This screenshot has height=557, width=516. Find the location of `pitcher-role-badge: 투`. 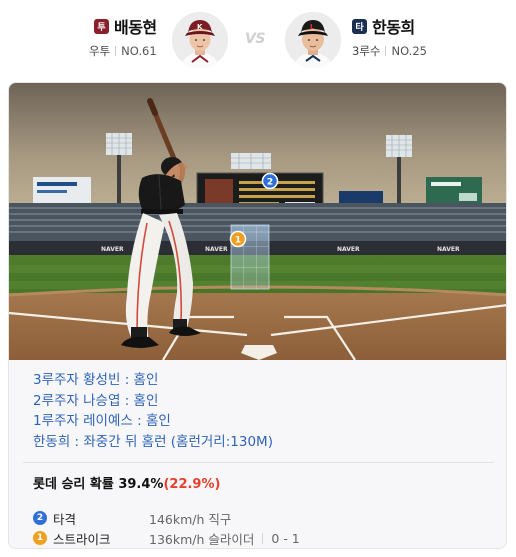

pitcher-role-badge: 투 is located at coordinates (101, 26).